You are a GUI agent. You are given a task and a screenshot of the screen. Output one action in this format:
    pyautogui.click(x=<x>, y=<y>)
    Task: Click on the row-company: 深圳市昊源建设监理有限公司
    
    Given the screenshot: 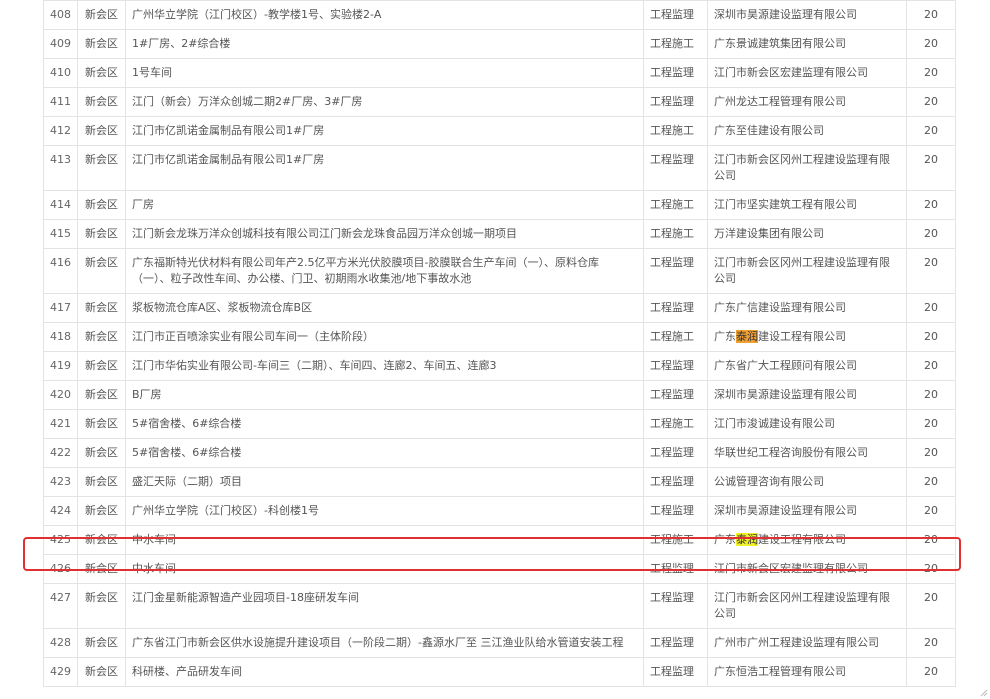 What is the action you would take?
    pyautogui.click(x=807, y=511)
    